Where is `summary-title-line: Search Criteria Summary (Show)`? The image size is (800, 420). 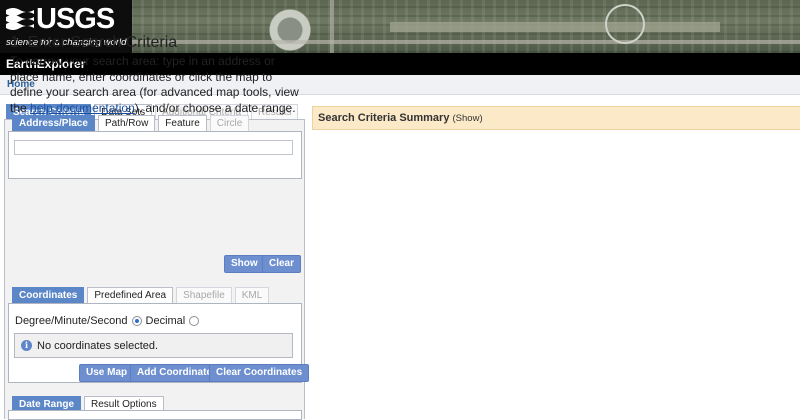
summary-title-line: Search Criteria Summary (Show) is located at coordinates (400, 118).